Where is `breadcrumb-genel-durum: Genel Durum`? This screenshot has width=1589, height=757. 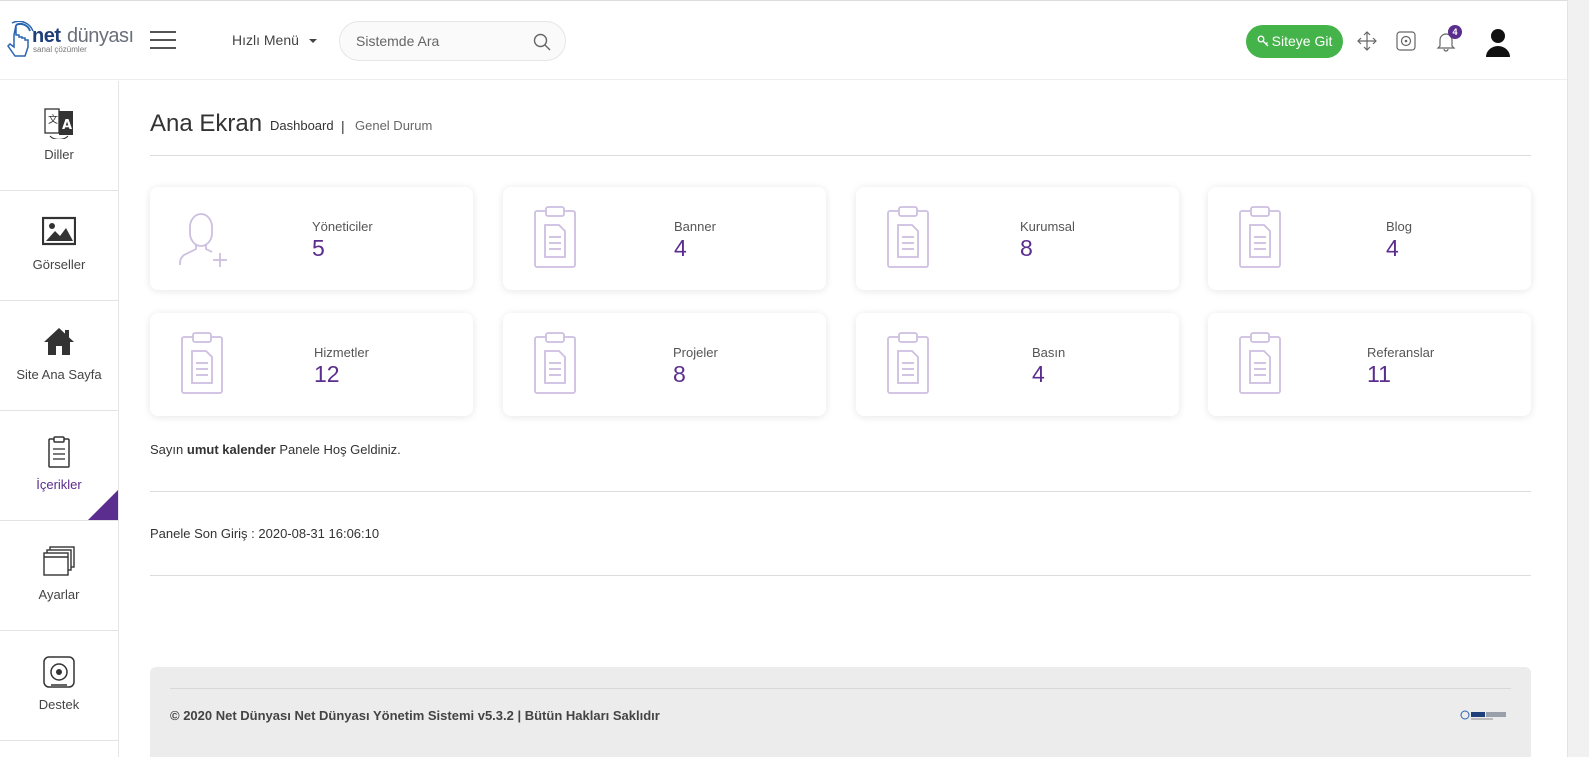
breadcrumb-genel-durum: Genel Durum is located at coordinates (394, 125).